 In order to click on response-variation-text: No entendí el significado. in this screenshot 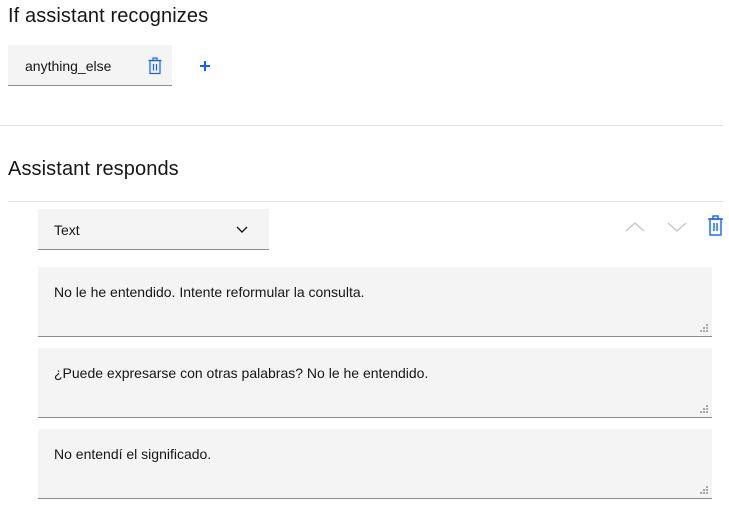, I will do `click(133, 454)`.